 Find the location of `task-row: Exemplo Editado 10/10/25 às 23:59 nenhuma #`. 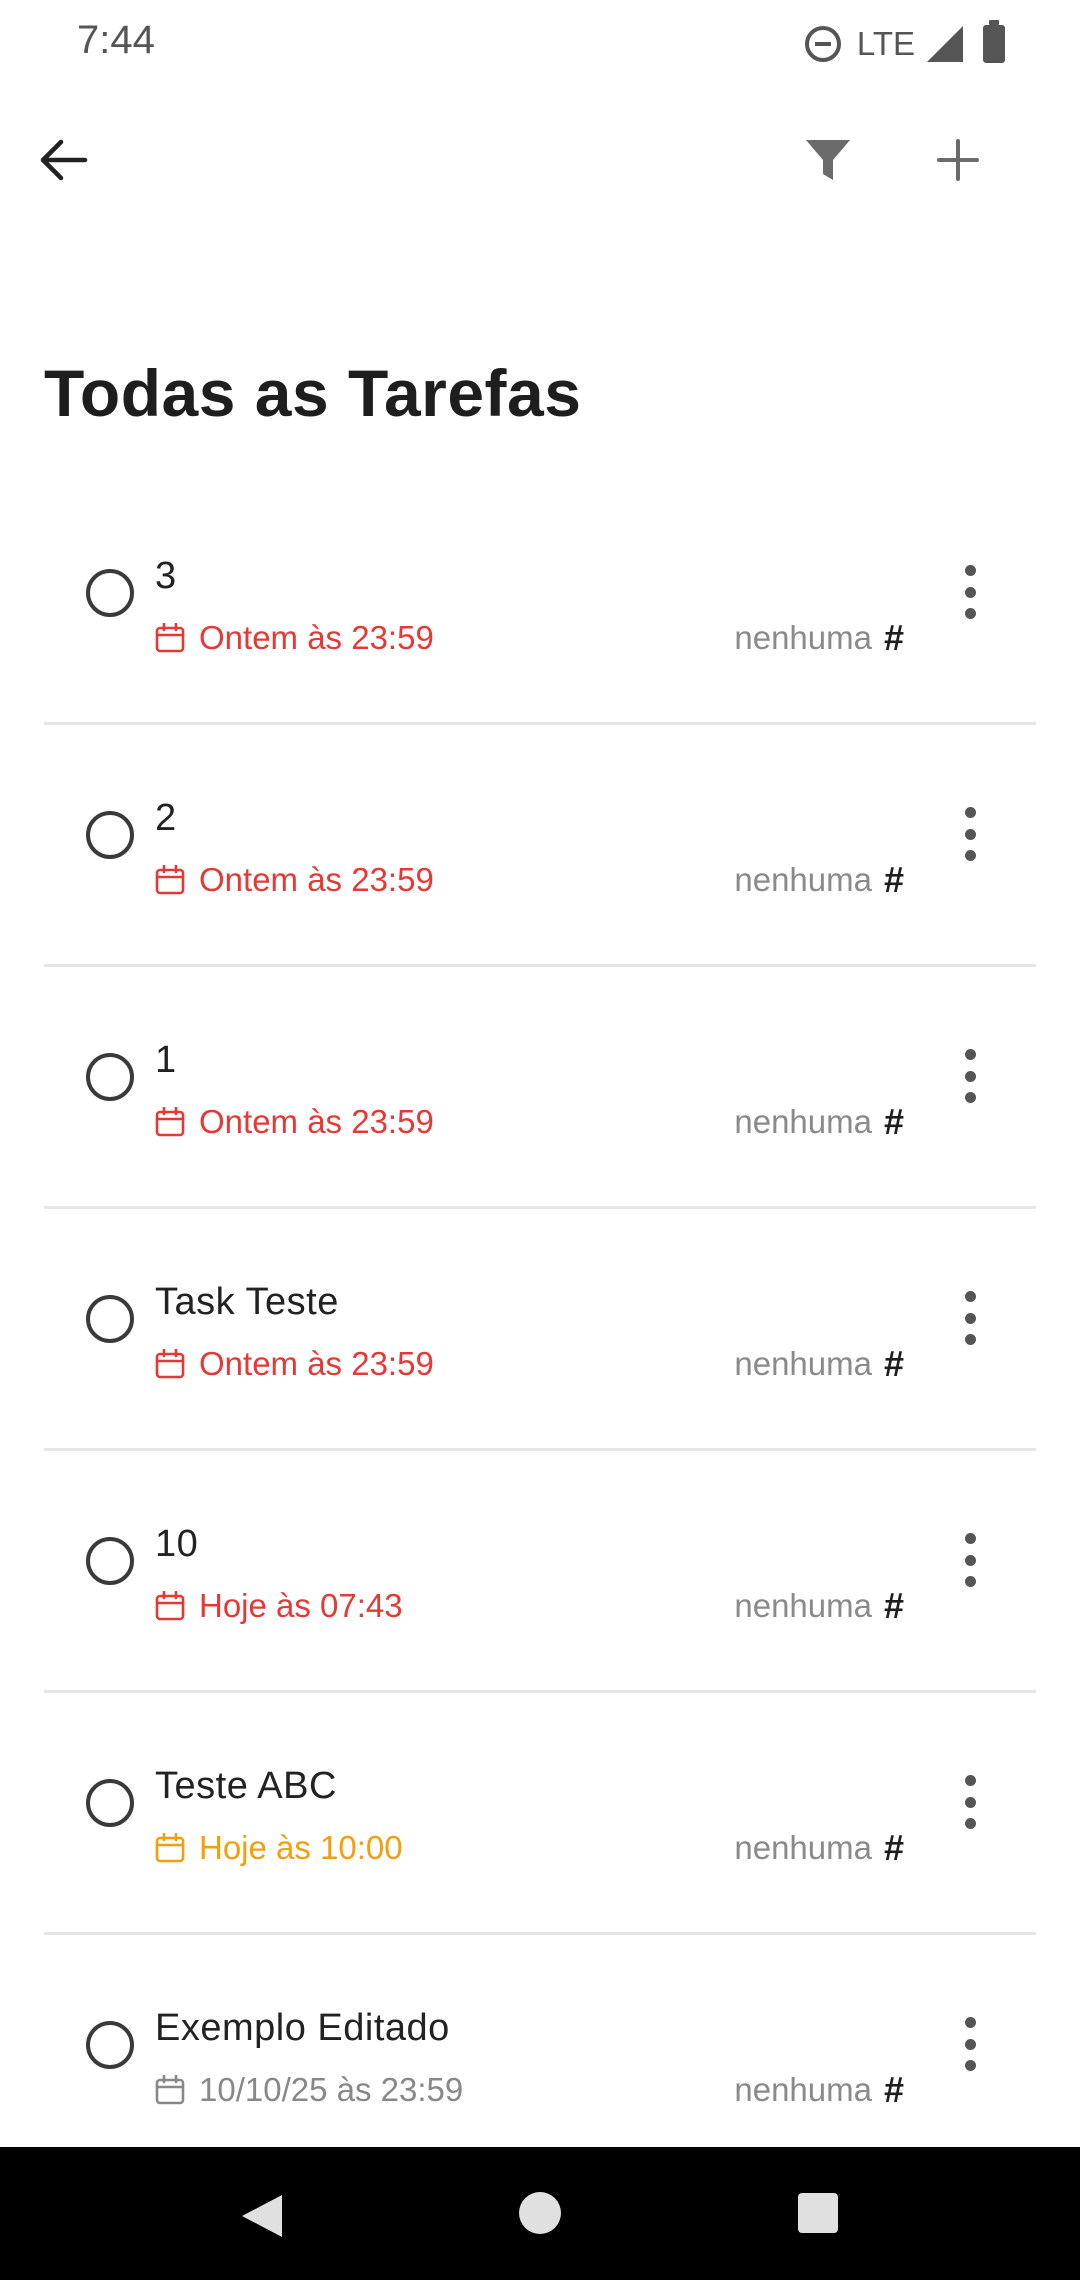

task-row: Exemplo Editado 10/10/25 às 23:59 nenhuma # is located at coordinates (540, 2056).